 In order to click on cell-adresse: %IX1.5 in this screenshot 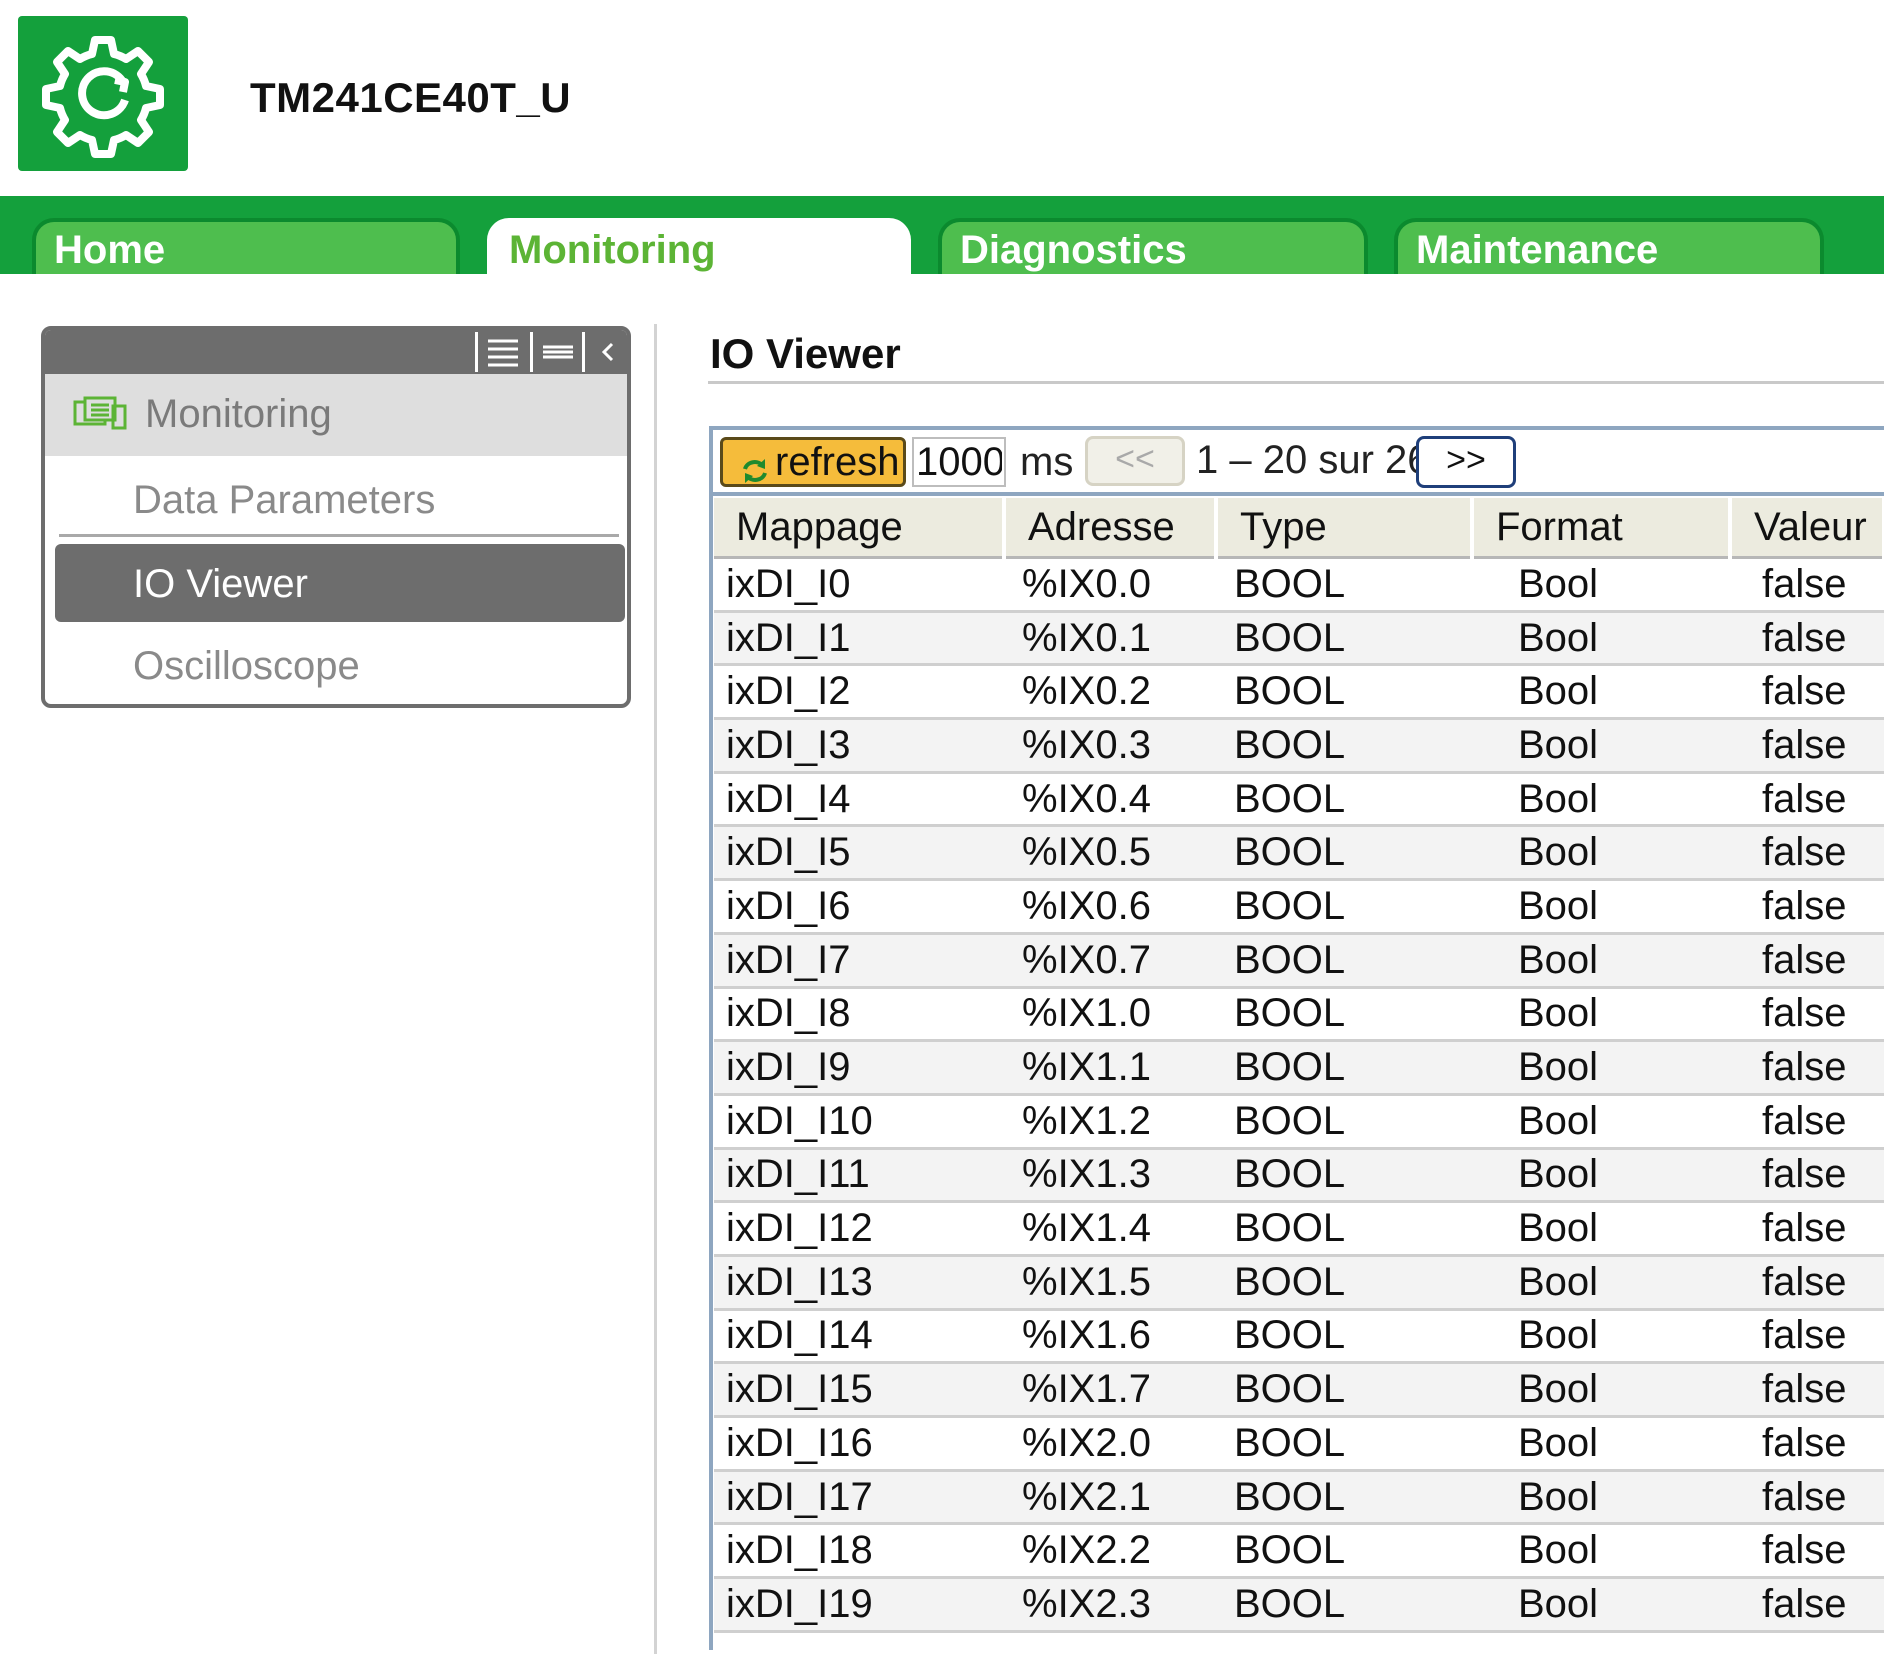, I will do `click(1110, 1283)`.